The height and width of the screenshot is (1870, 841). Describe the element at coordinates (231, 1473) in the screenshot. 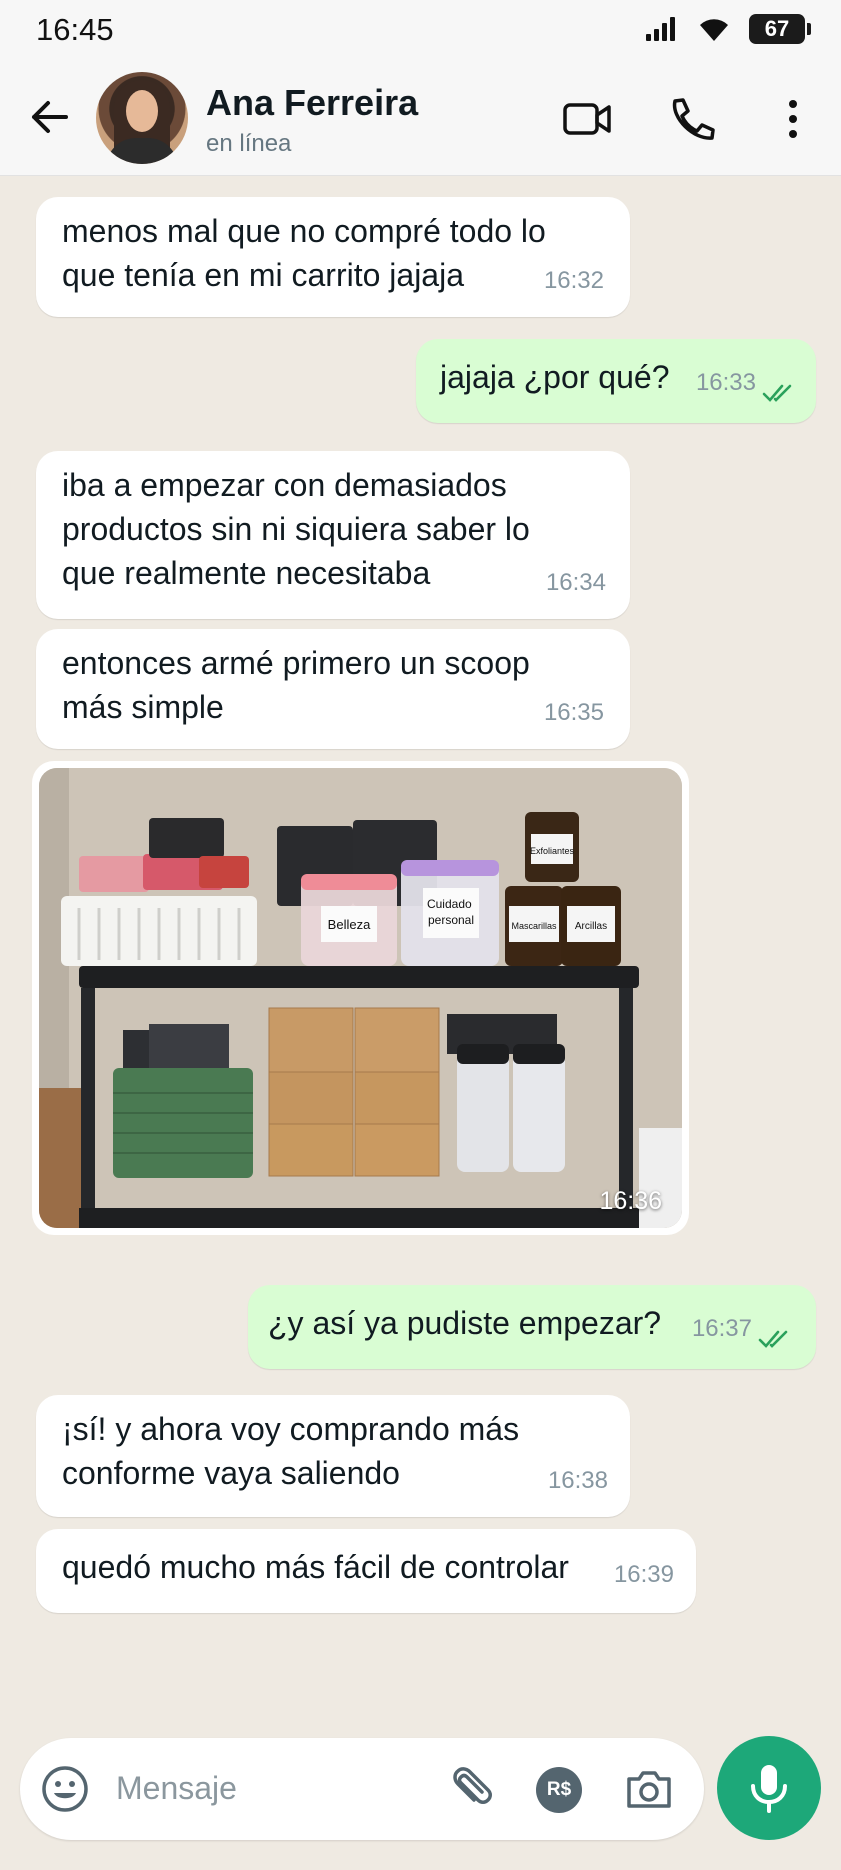

I see `message-text: conforme vaya saliendo` at that location.